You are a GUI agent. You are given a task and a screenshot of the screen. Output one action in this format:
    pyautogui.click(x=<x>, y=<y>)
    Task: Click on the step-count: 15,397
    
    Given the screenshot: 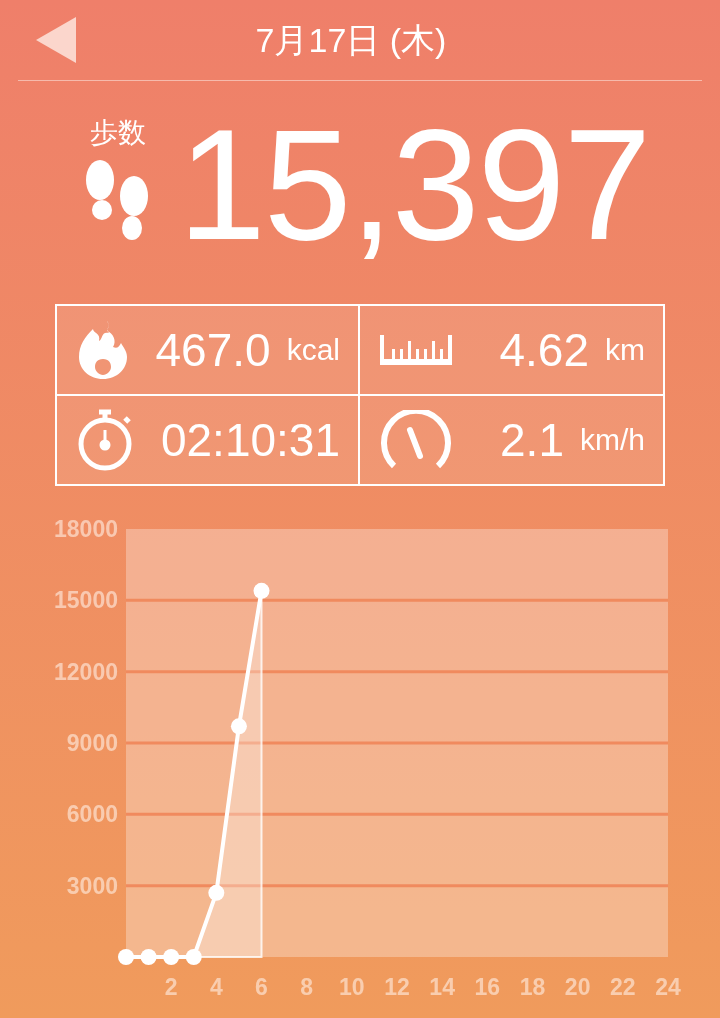 What is the action you would take?
    pyautogui.click(x=414, y=183)
    